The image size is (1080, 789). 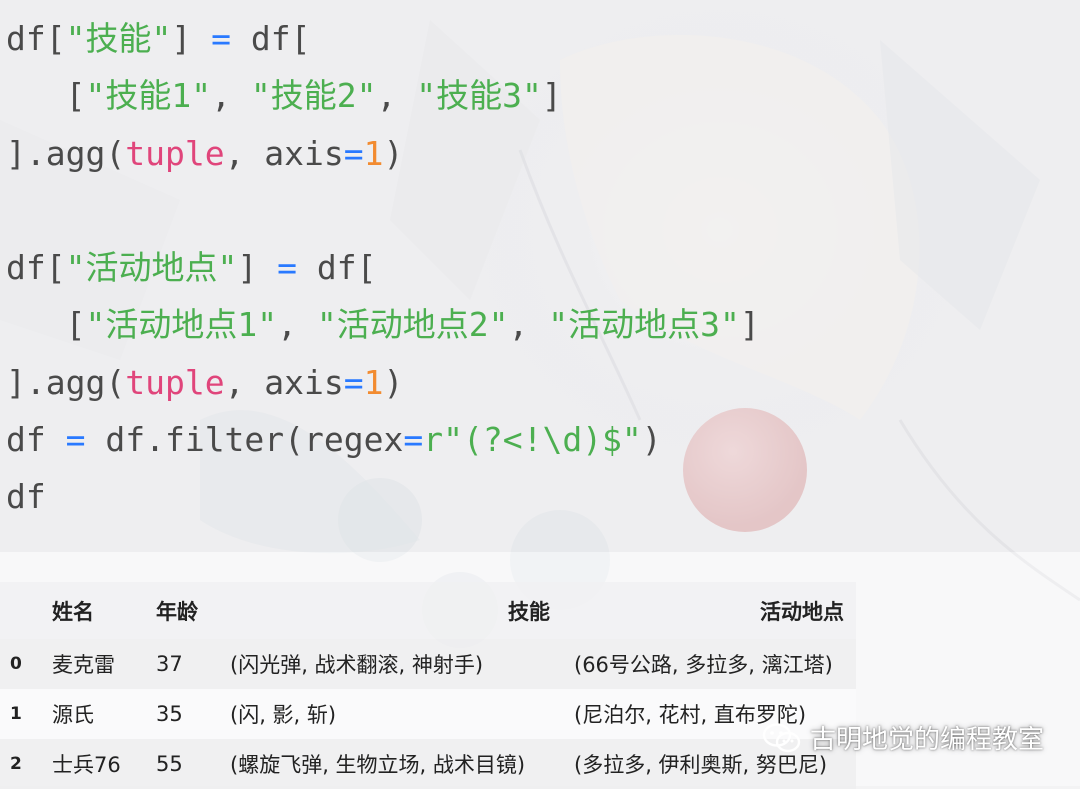 What do you see at coordinates (181, 764) in the screenshot?
I see `cell-age: 55` at bounding box center [181, 764].